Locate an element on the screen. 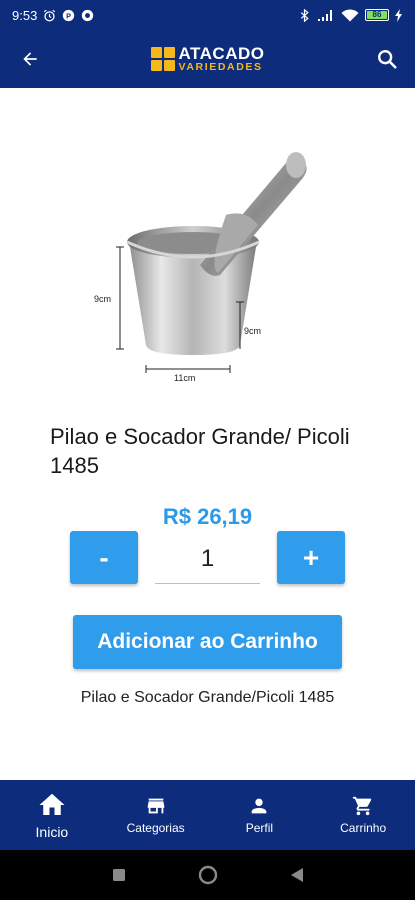 The width and height of the screenshot is (415, 900). nav-label-categorias: Categorias is located at coordinates (155, 828).